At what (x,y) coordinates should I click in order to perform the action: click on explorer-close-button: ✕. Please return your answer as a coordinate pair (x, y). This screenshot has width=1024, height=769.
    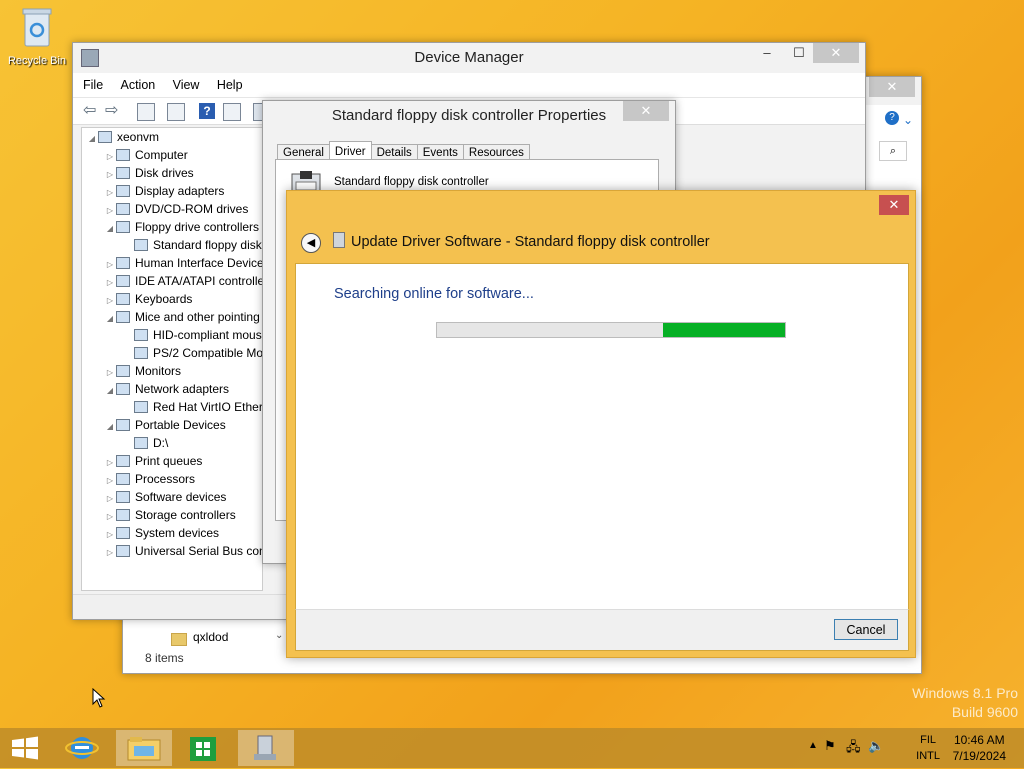
    Looking at the image, I should click on (892, 87).